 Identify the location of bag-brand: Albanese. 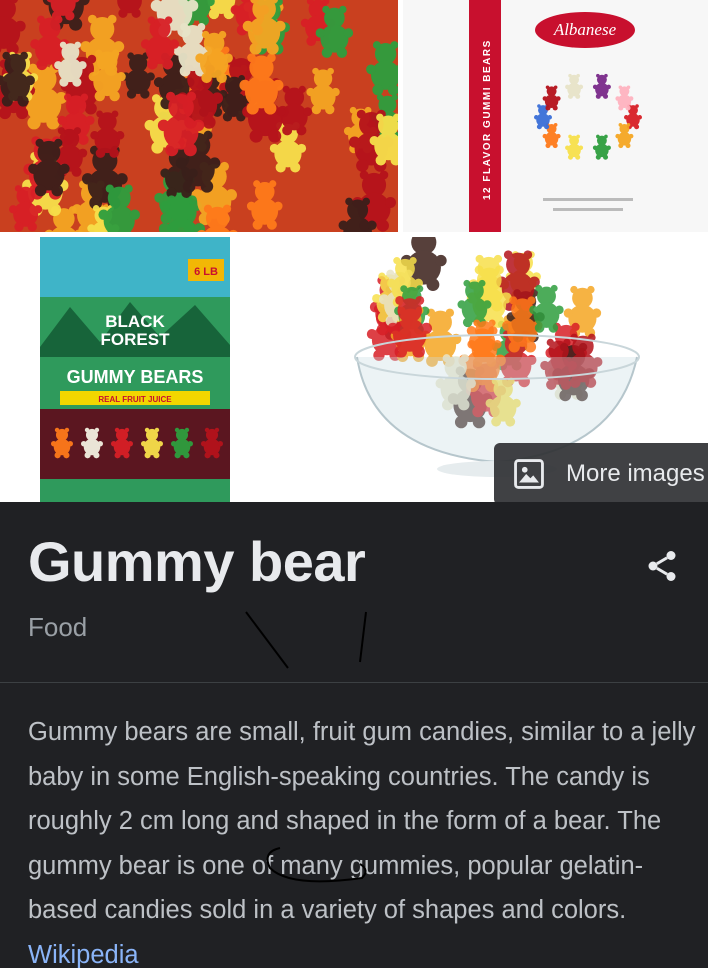
(585, 29).